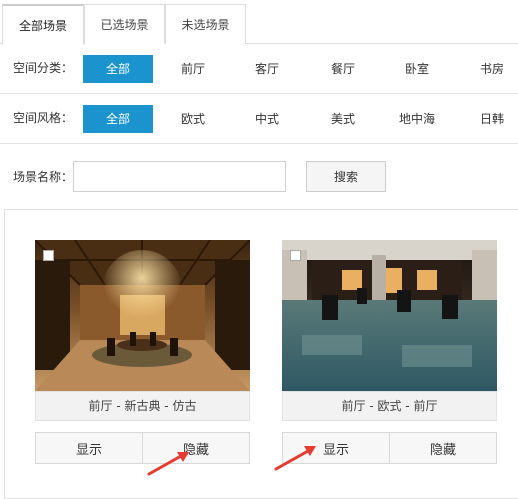 The image size is (518, 499). I want to click on scene-photo-european-foyer, so click(389, 315).